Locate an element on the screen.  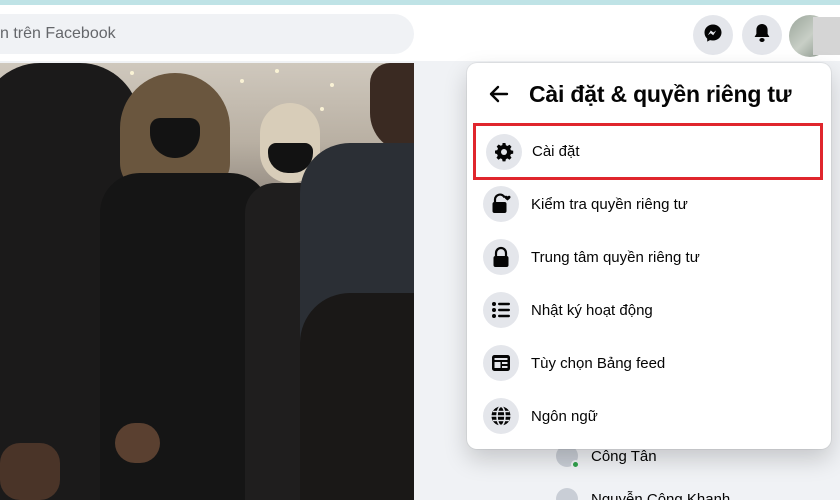
menu-item-feed-preferences: Tùy chọn Bảng feed is located at coordinates (649, 363).